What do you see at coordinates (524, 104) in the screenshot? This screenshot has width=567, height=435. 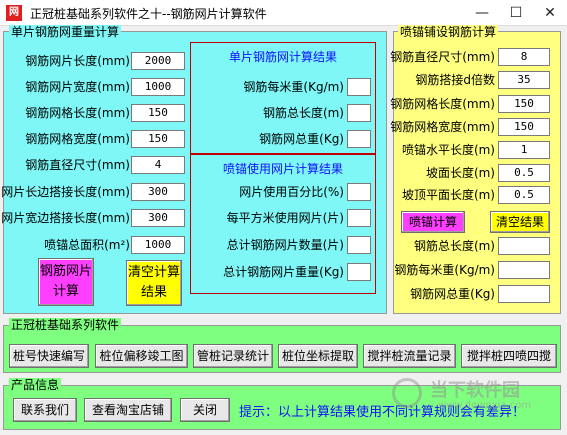 I see `r-grid-length-input: 150` at bounding box center [524, 104].